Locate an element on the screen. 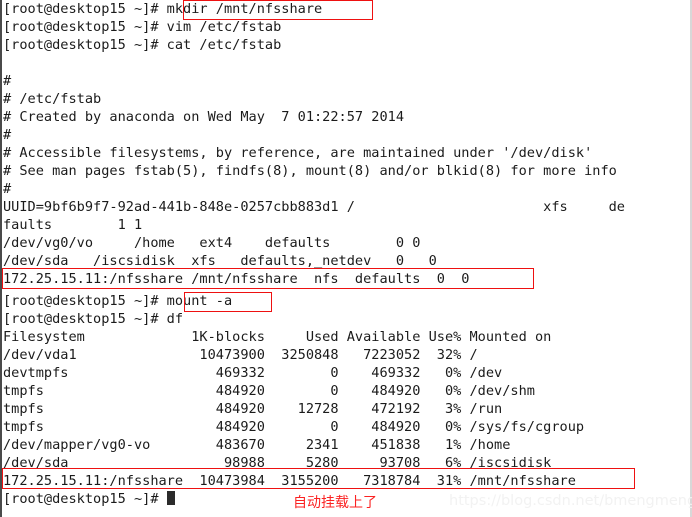 This screenshot has width=692, height=517. terminal-line-mkdir: [root@desktop15 ~]# mkdir /mnt/nfsshare is located at coordinates (163, 9).